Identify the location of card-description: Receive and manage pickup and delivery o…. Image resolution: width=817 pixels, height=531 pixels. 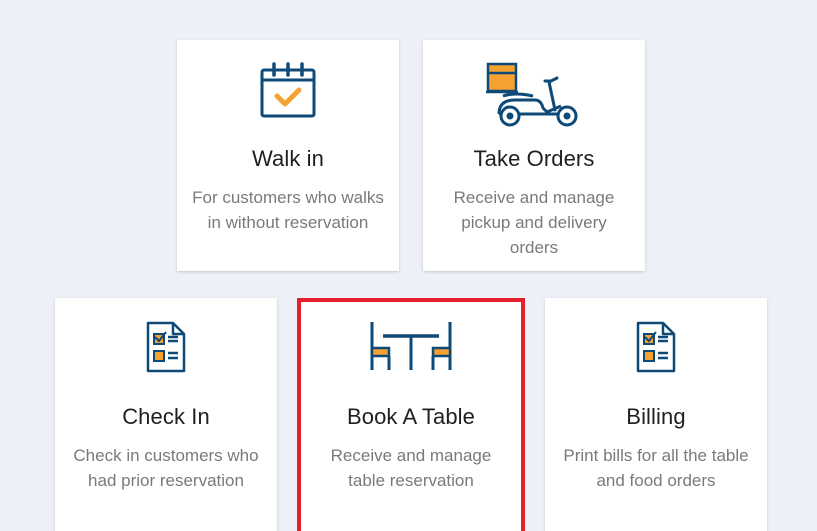
(534, 222).